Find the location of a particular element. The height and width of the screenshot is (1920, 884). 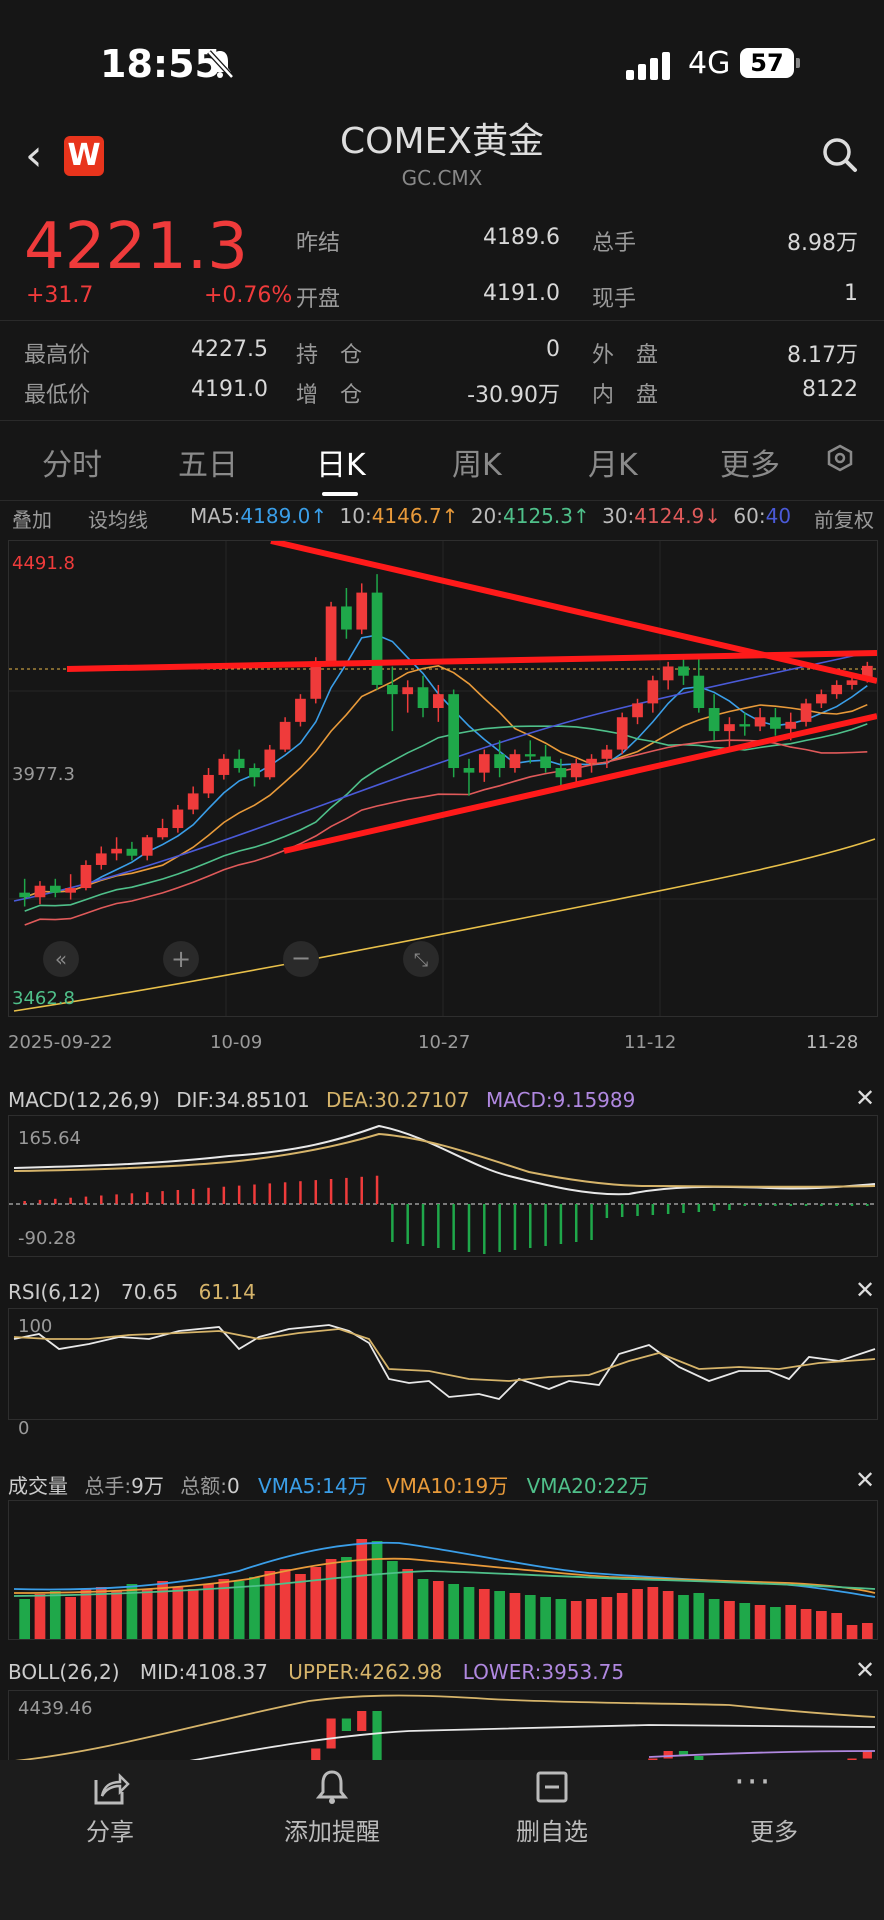

x-axis-label: 10-09 is located at coordinates (236, 1042).